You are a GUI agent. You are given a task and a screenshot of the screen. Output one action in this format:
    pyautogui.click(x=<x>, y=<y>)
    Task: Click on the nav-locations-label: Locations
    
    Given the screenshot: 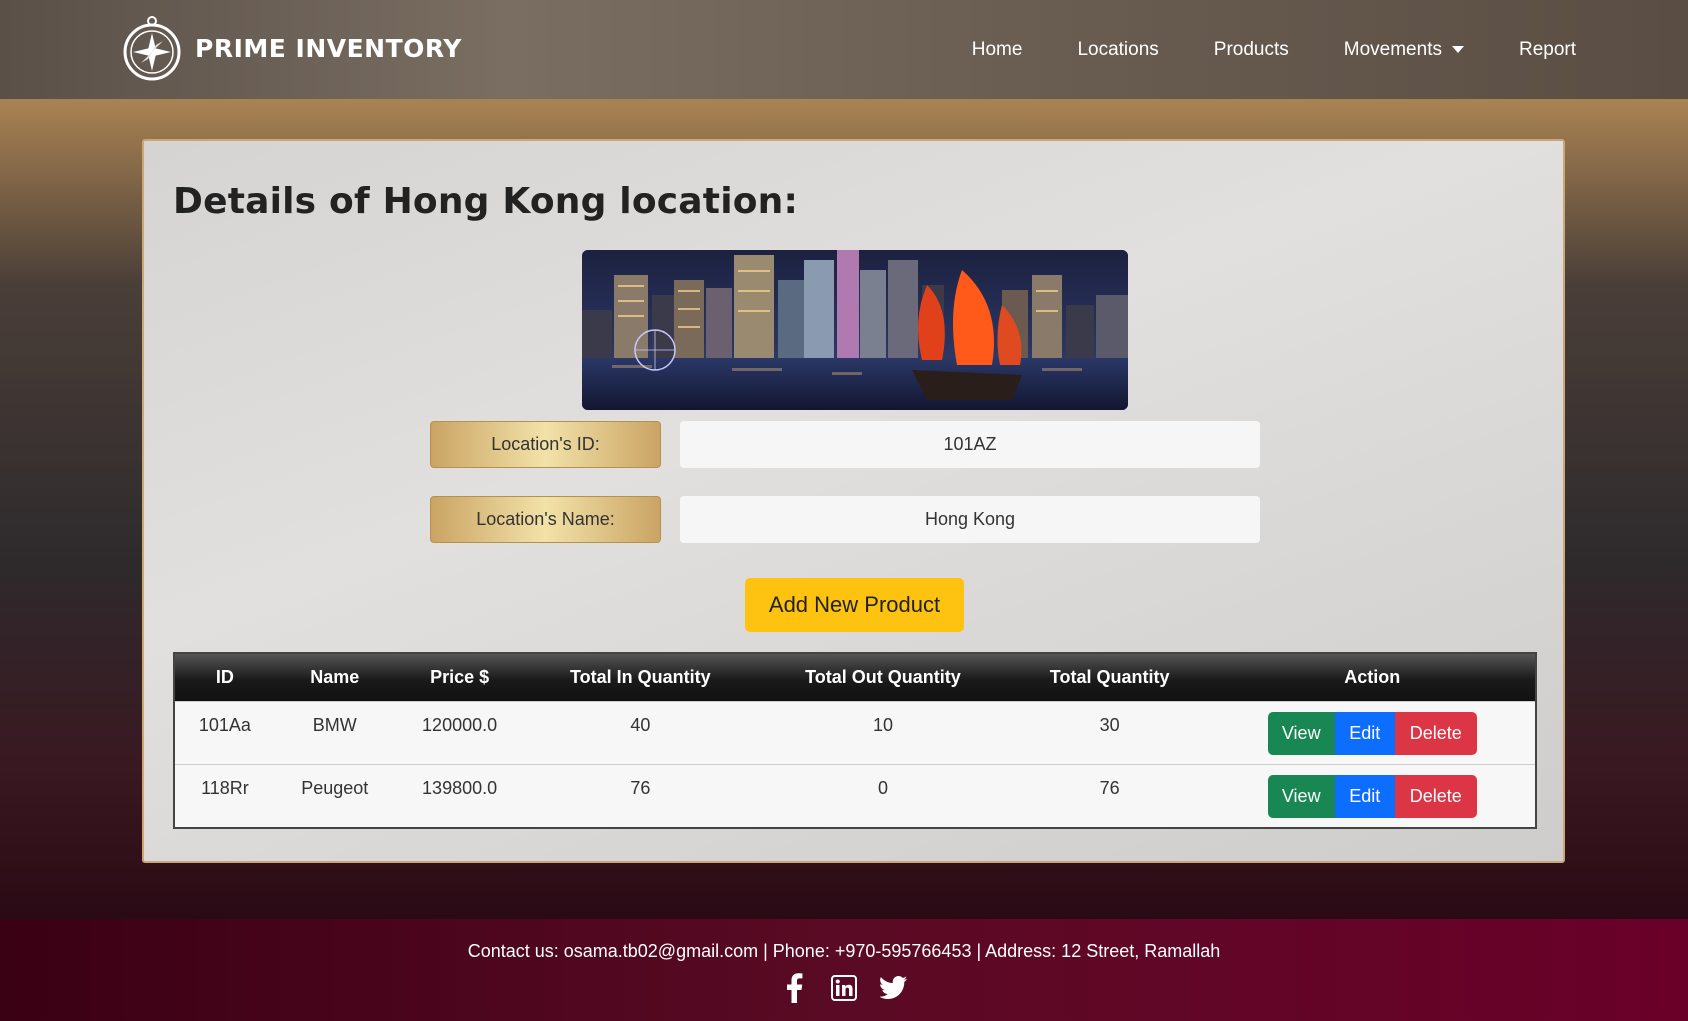 What is the action you would take?
    pyautogui.click(x=1118, y=49)
    